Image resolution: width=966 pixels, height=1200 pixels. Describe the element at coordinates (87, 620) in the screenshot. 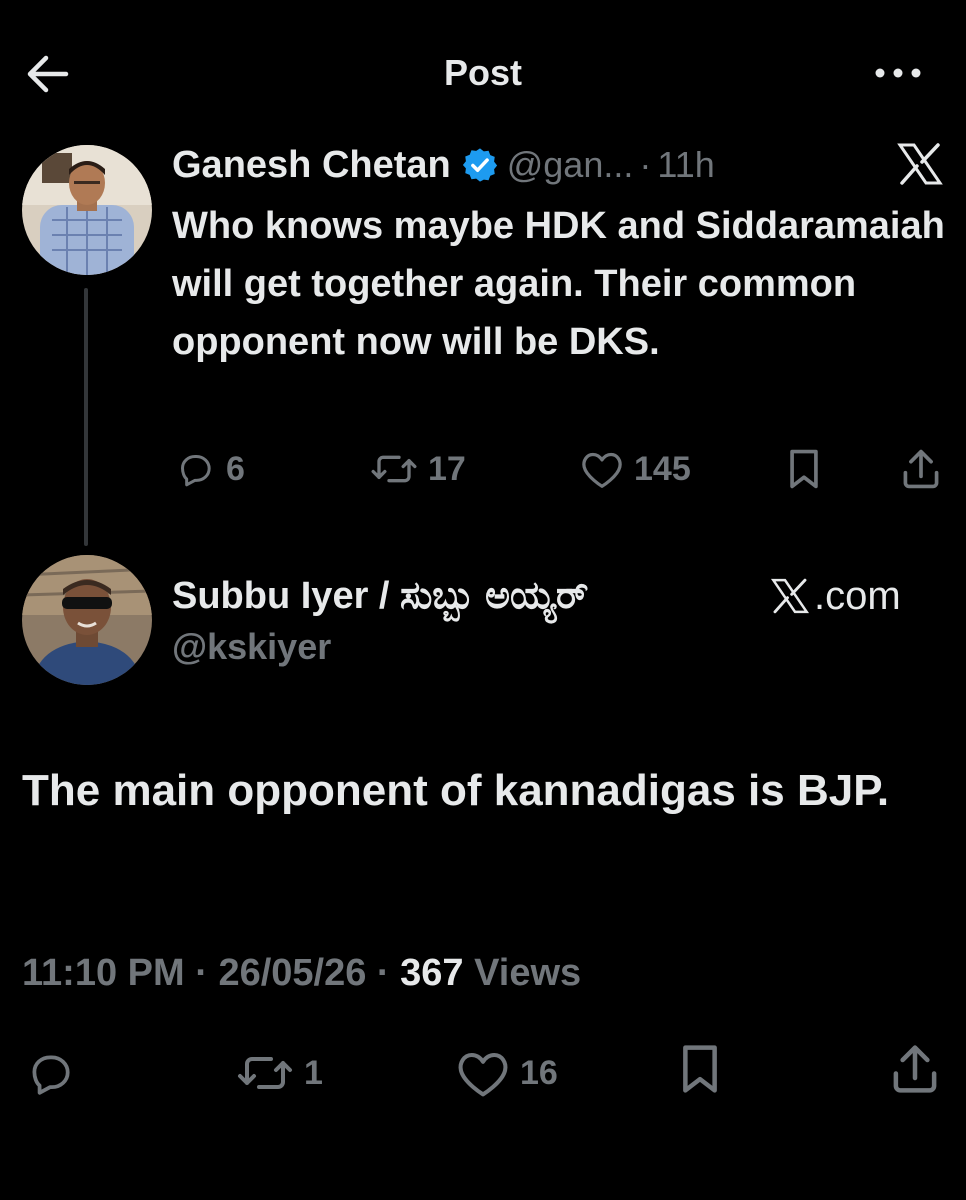

I see `avatar-subbu` at that location.